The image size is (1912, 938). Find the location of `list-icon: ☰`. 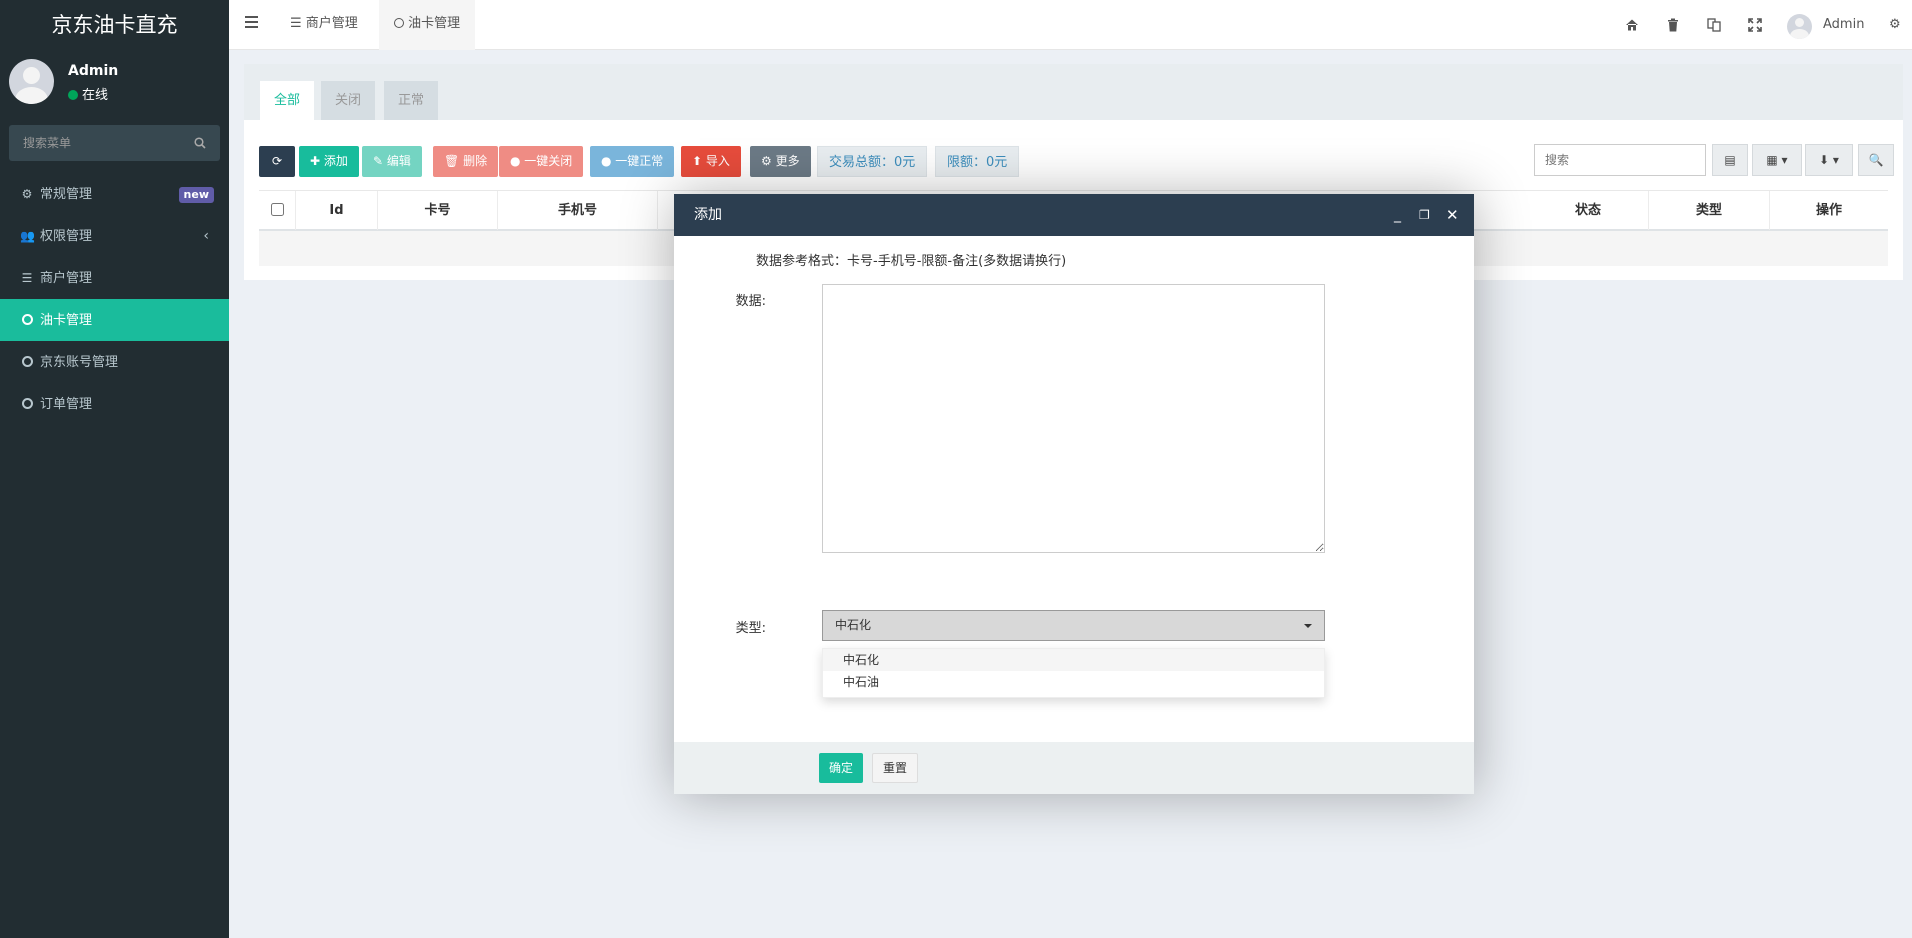

list-icon: ☰ is located at coordinates (298, 23).